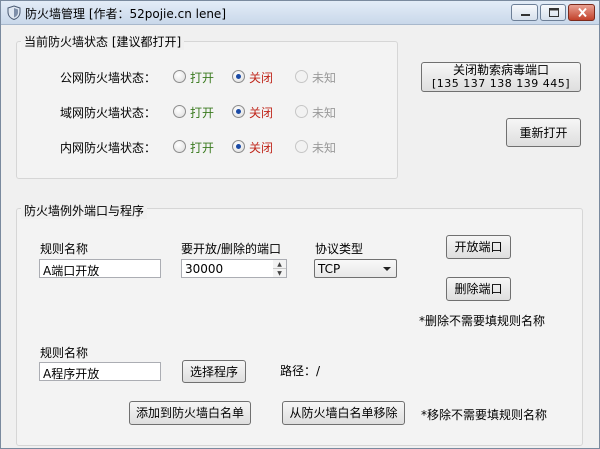 This screenshot has height=449, width=600. What do you see at coordinates (524, 12) in the screenshot?
I see `minimize-button` at bounding box center [524, 12].